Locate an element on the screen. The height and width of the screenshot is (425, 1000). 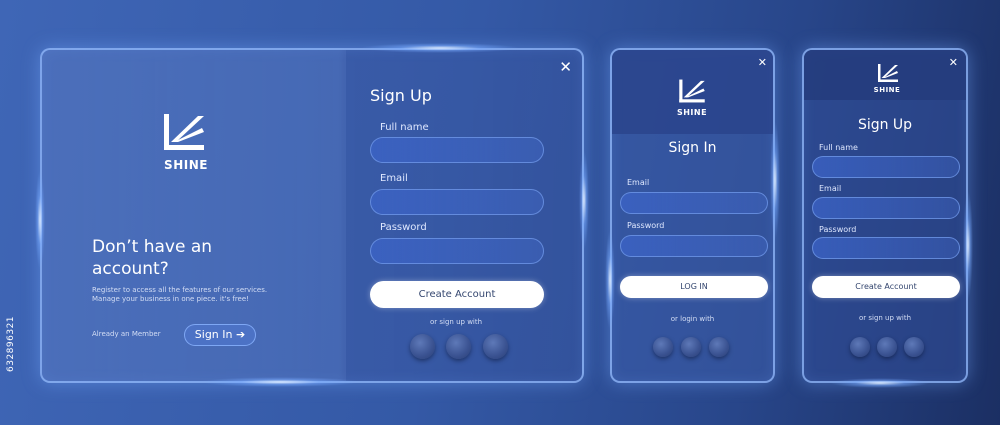
already-member-text: Already an Member is located at coordinates (126, 334).